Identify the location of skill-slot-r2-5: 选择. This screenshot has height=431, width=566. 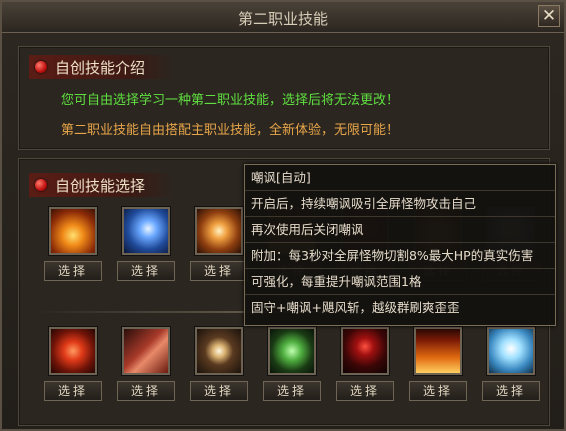
(365, 364).